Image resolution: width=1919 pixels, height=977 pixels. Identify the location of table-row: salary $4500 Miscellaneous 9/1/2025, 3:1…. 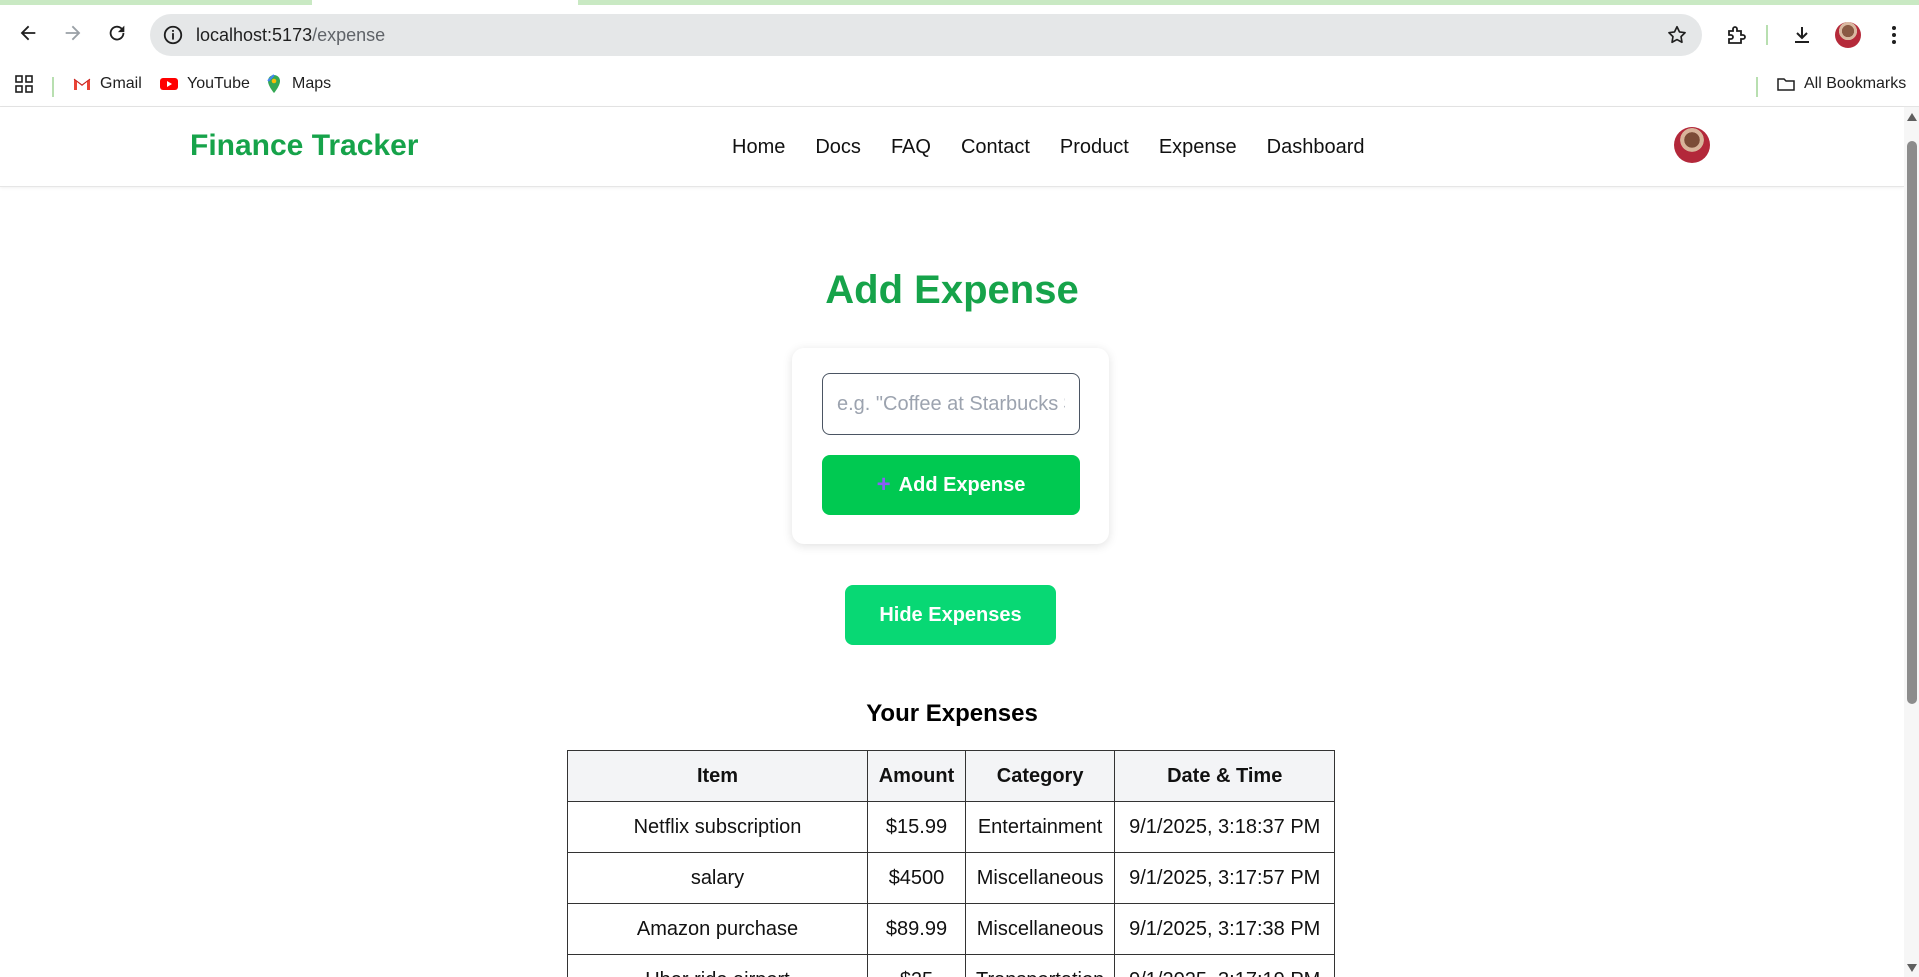
(951, 878).